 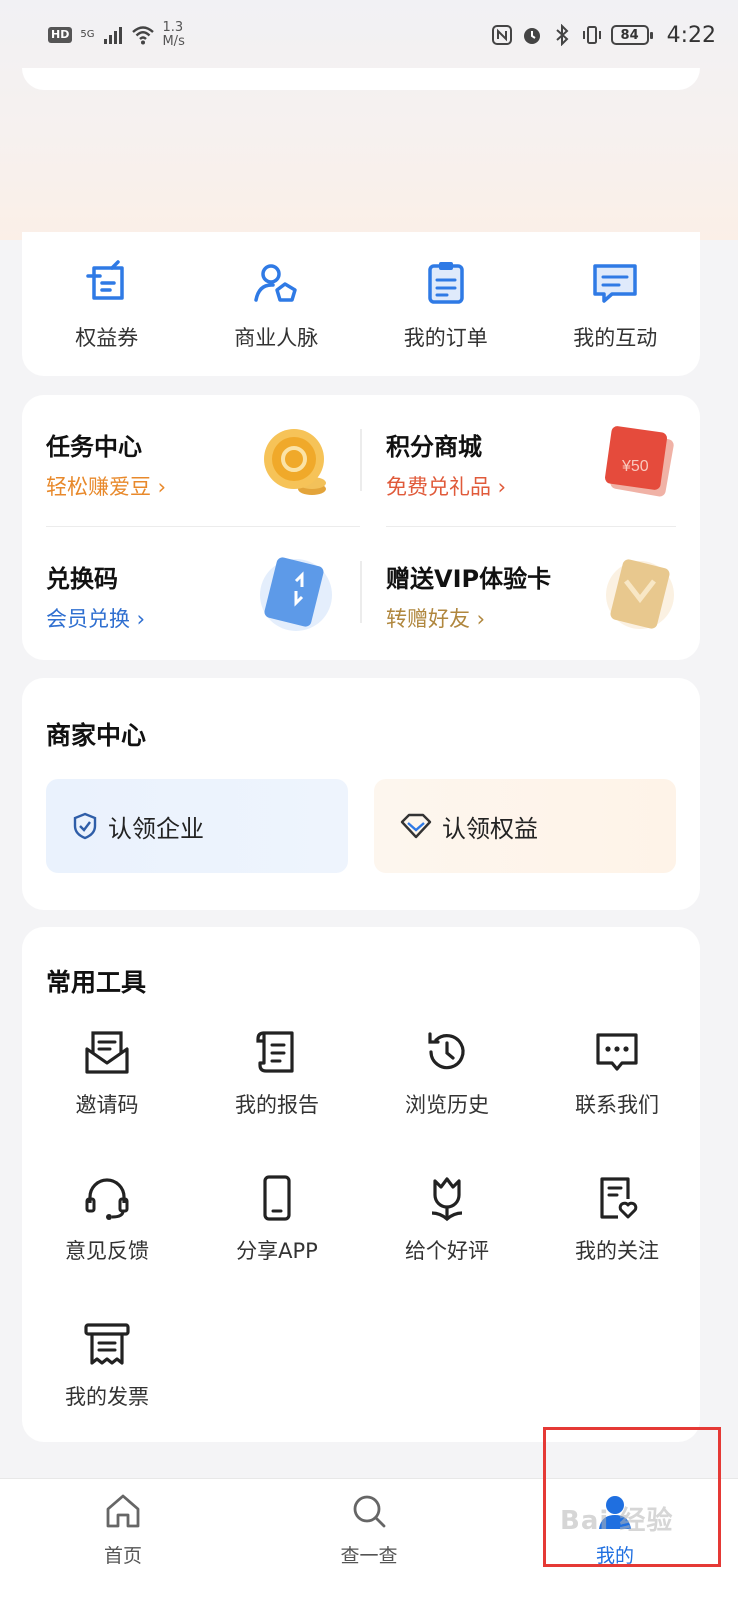 What do you see at coordinates (369, 35) in the screenshot?
I see `status-bar: HD 5G 1.3 M/s 84 4:22` at bounding box center [369, 35].